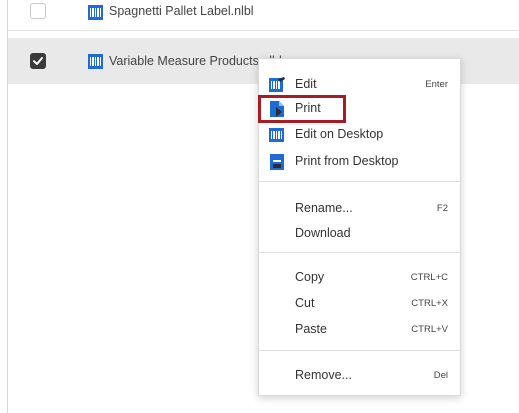  What do you see at coordinates (311, 329) in the screenshot?
I see `menu-item-label: Paste` at bounding box center [311, 329].